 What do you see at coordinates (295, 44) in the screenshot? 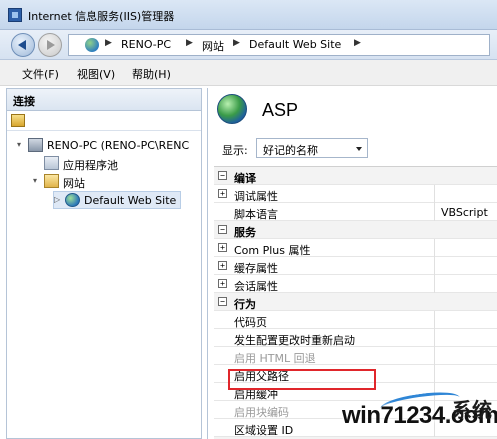
I see `breadcrumb-item-default-web-site: Default Web Site` at bounding box center [295, 44].